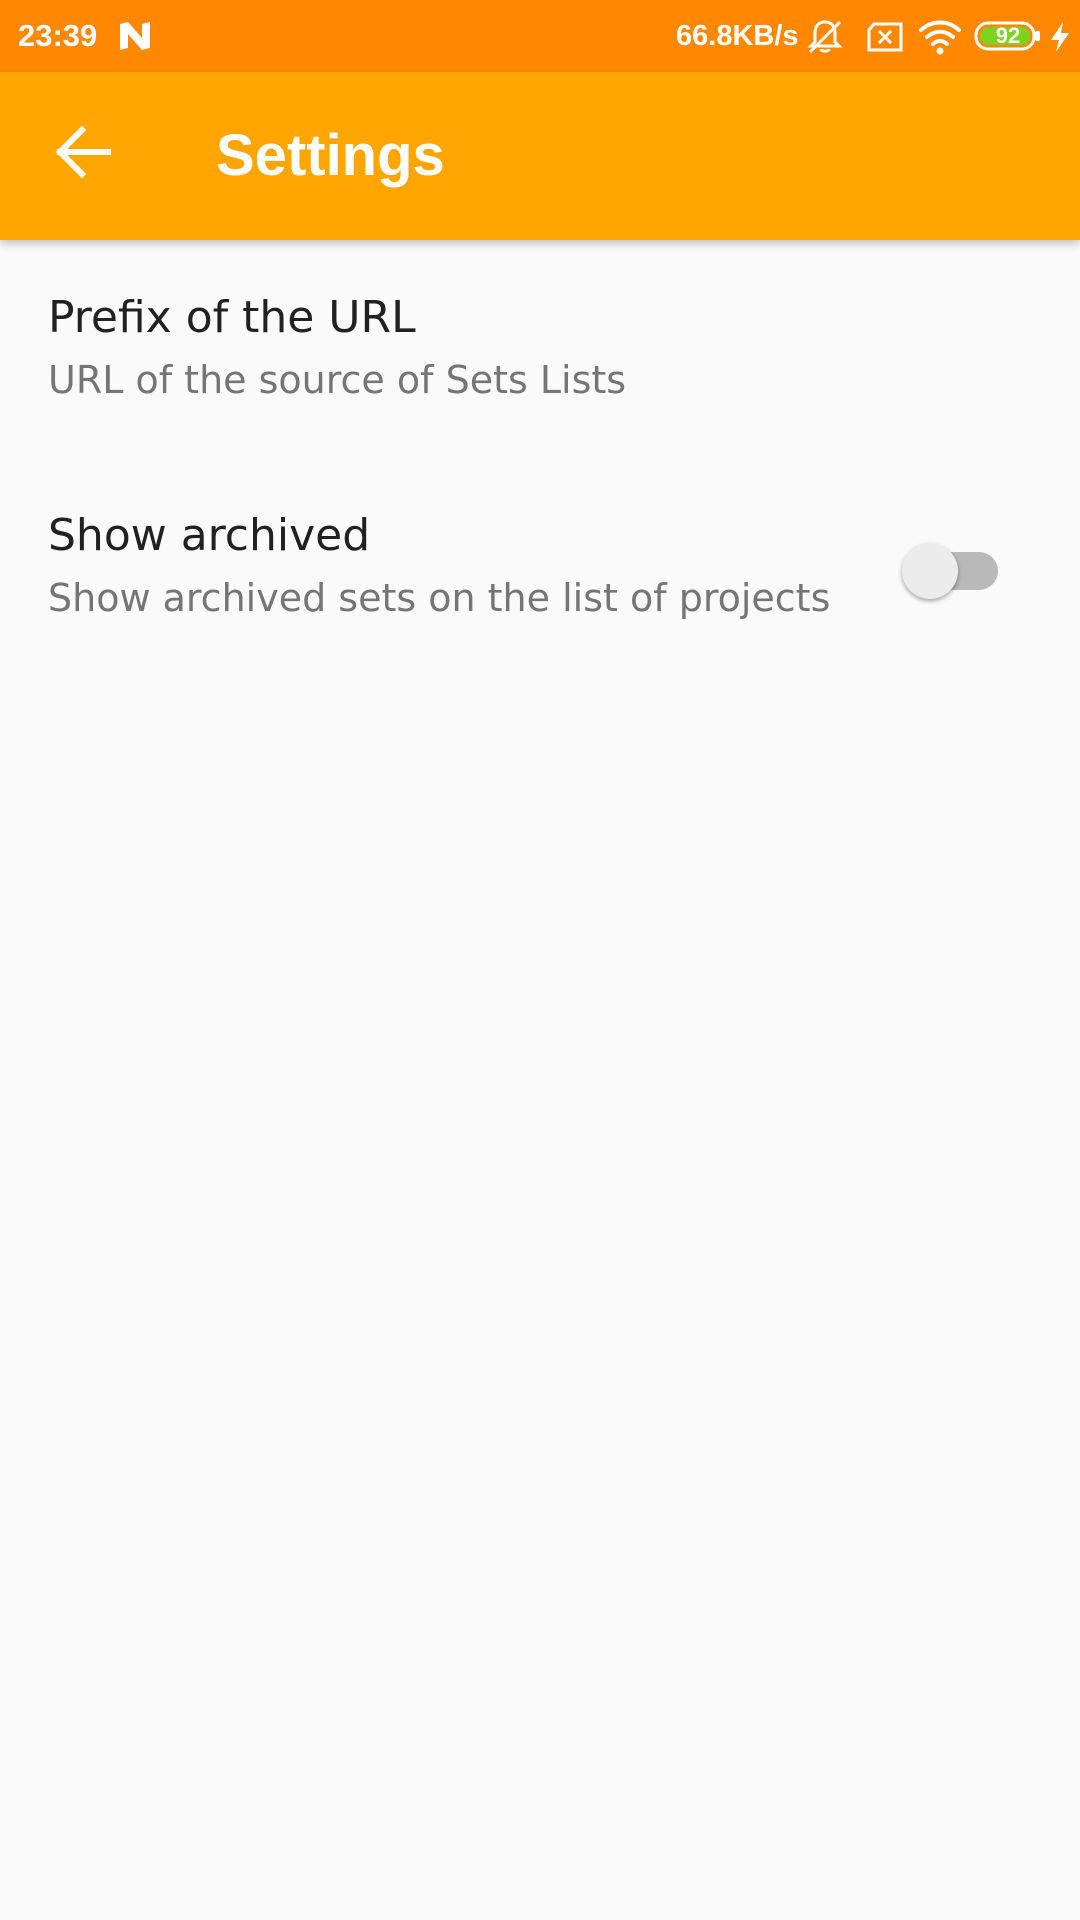 Image resolution: width=1080 pixels, height=1920 pixels. Describe the element at coordinates (737, 36) in the screenshot. I see `network-speed: 66.8KB/s` at that location.